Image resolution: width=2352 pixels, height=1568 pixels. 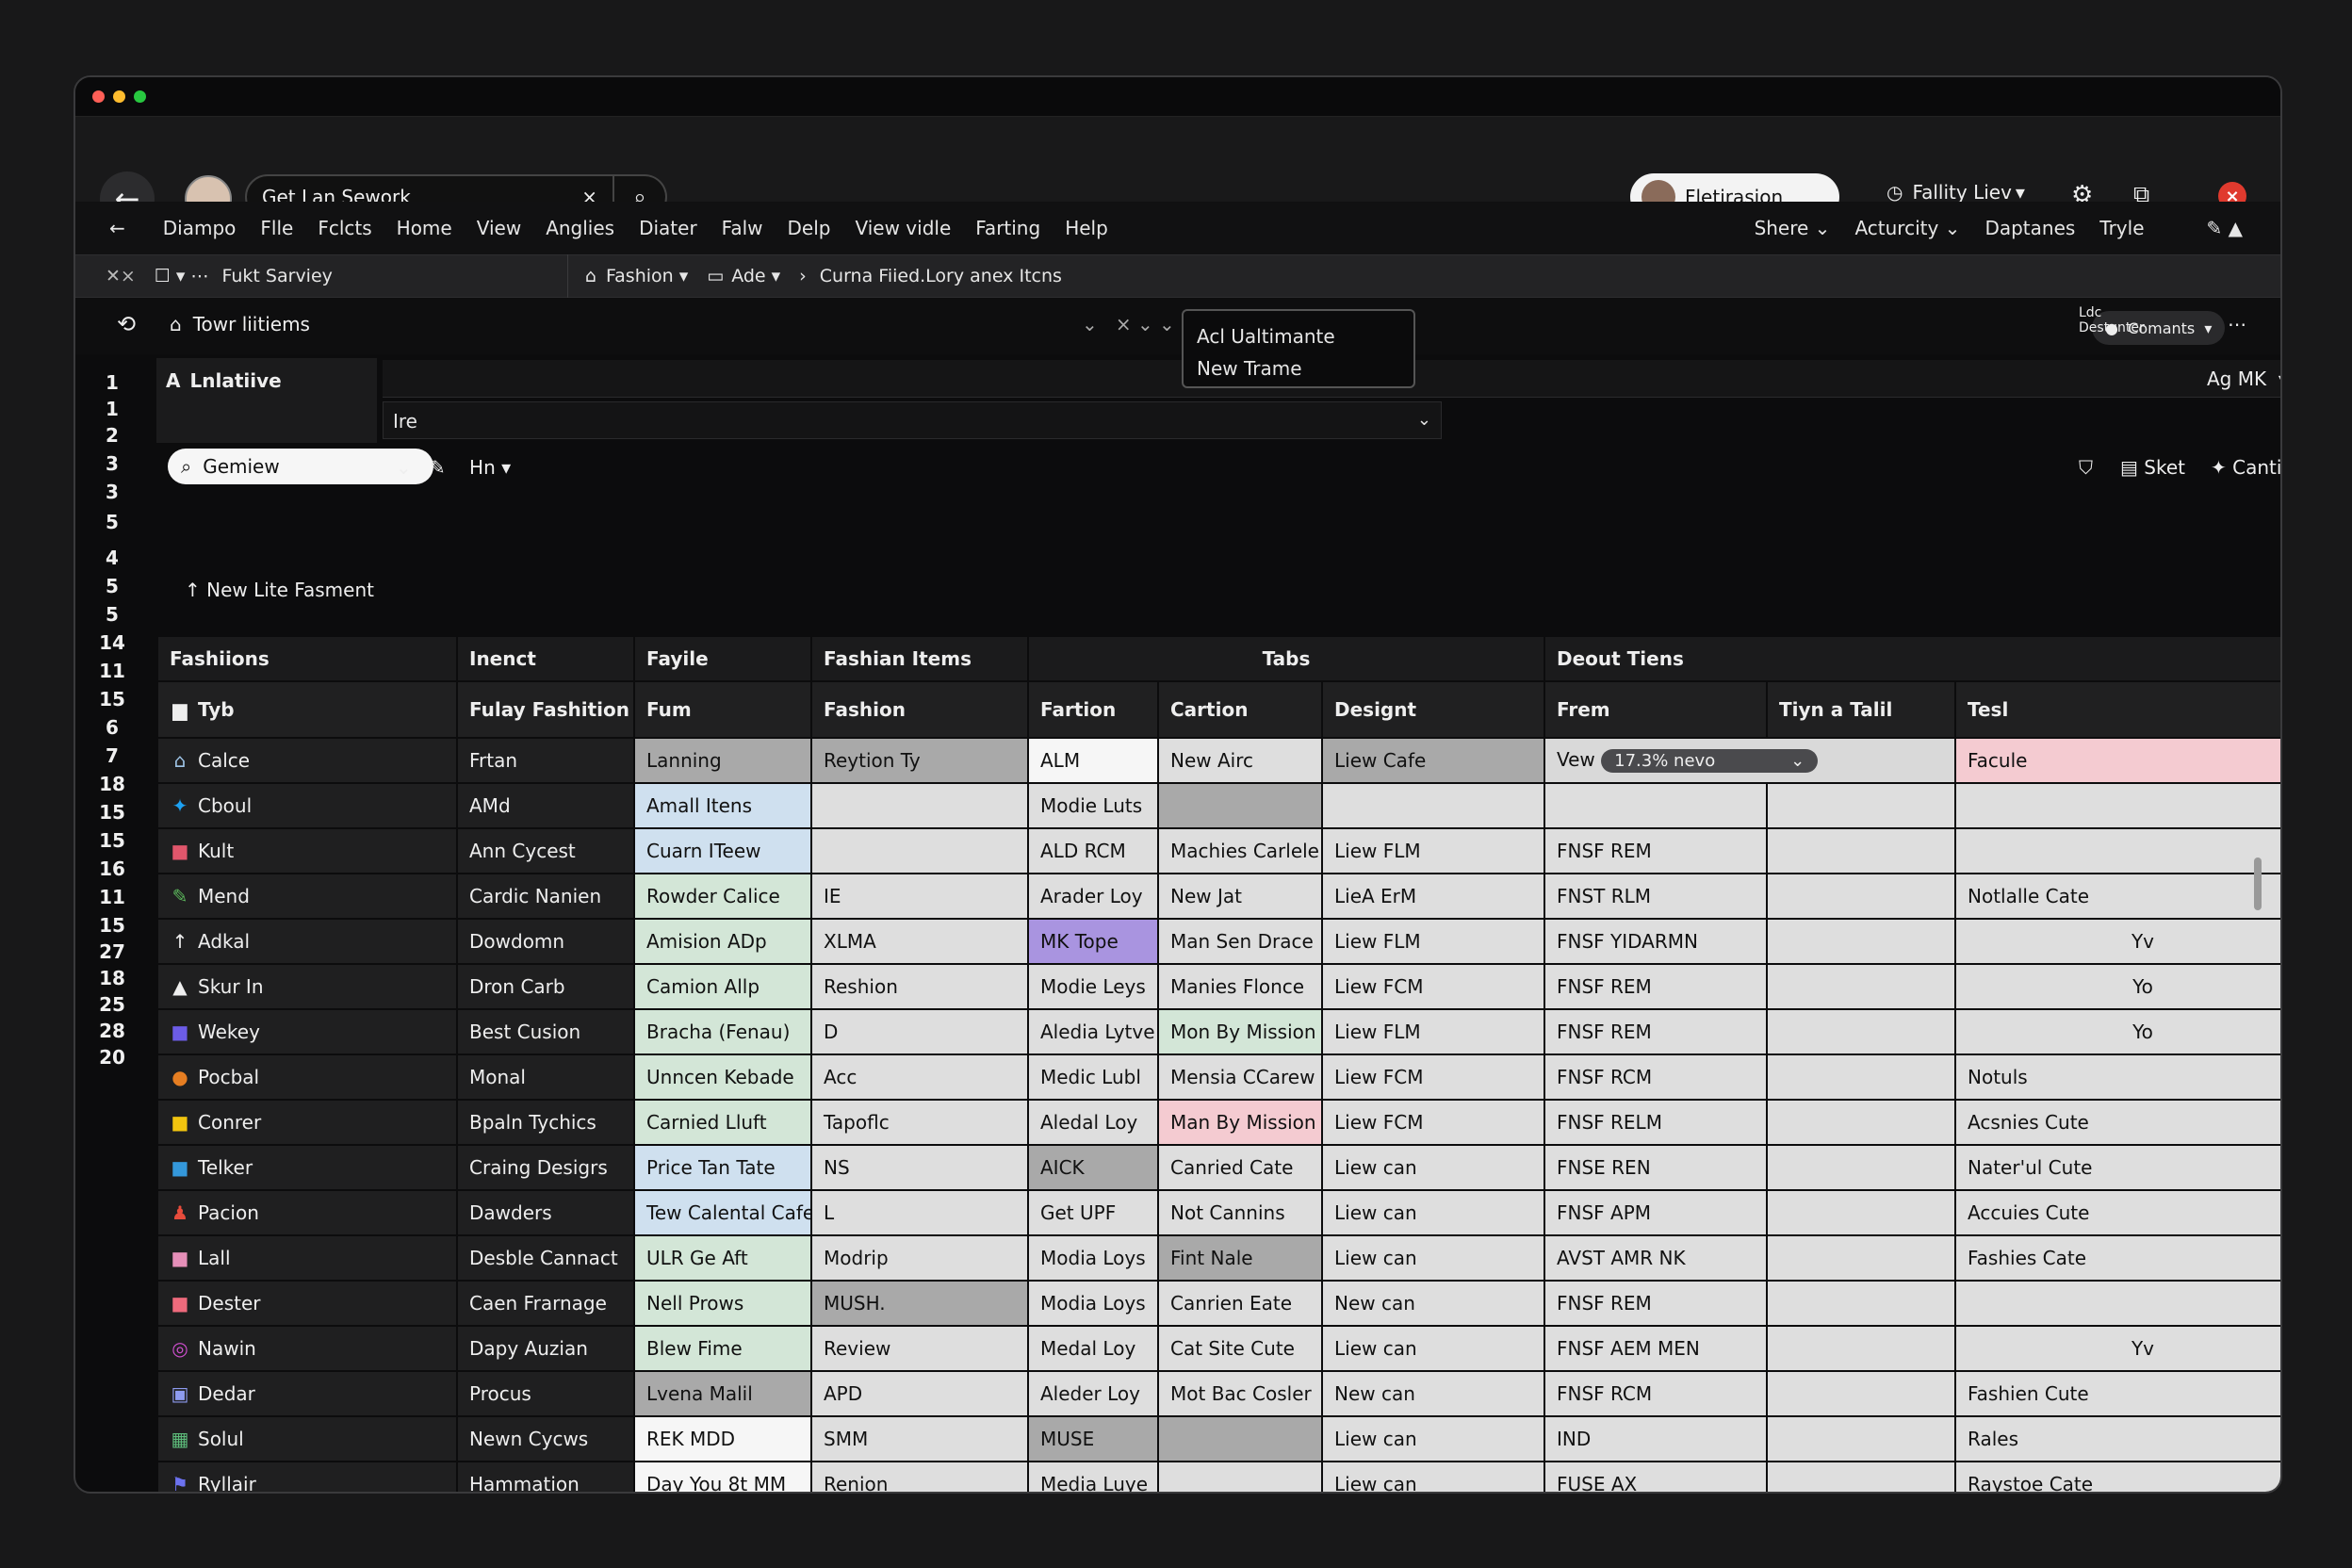 I want to click on table-cell: Acsnies Cute, so click(x=2117, y=1123).